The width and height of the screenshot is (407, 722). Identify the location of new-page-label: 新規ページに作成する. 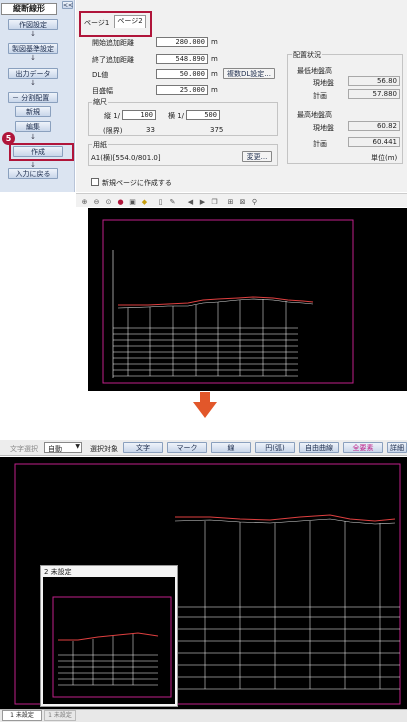
(137, 183).